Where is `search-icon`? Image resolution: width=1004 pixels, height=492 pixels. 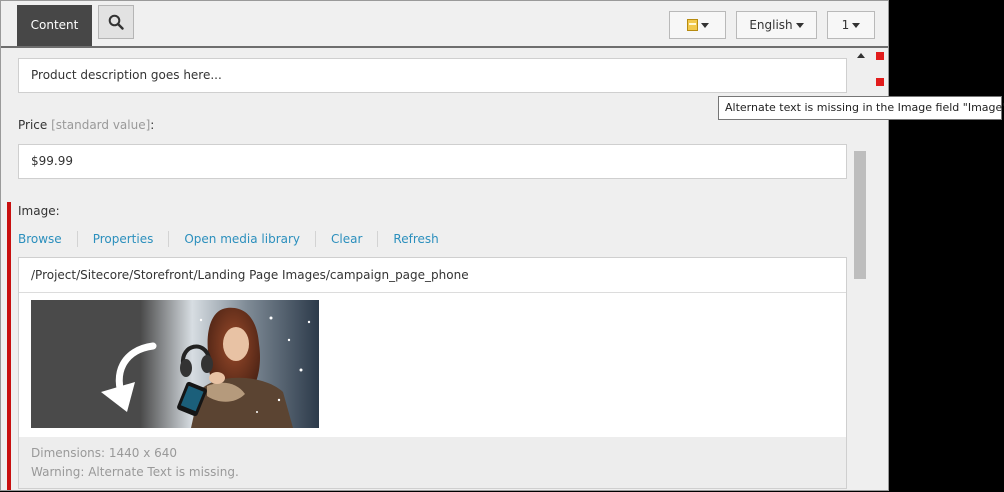
search-icon is located at coordinates (116, 22).